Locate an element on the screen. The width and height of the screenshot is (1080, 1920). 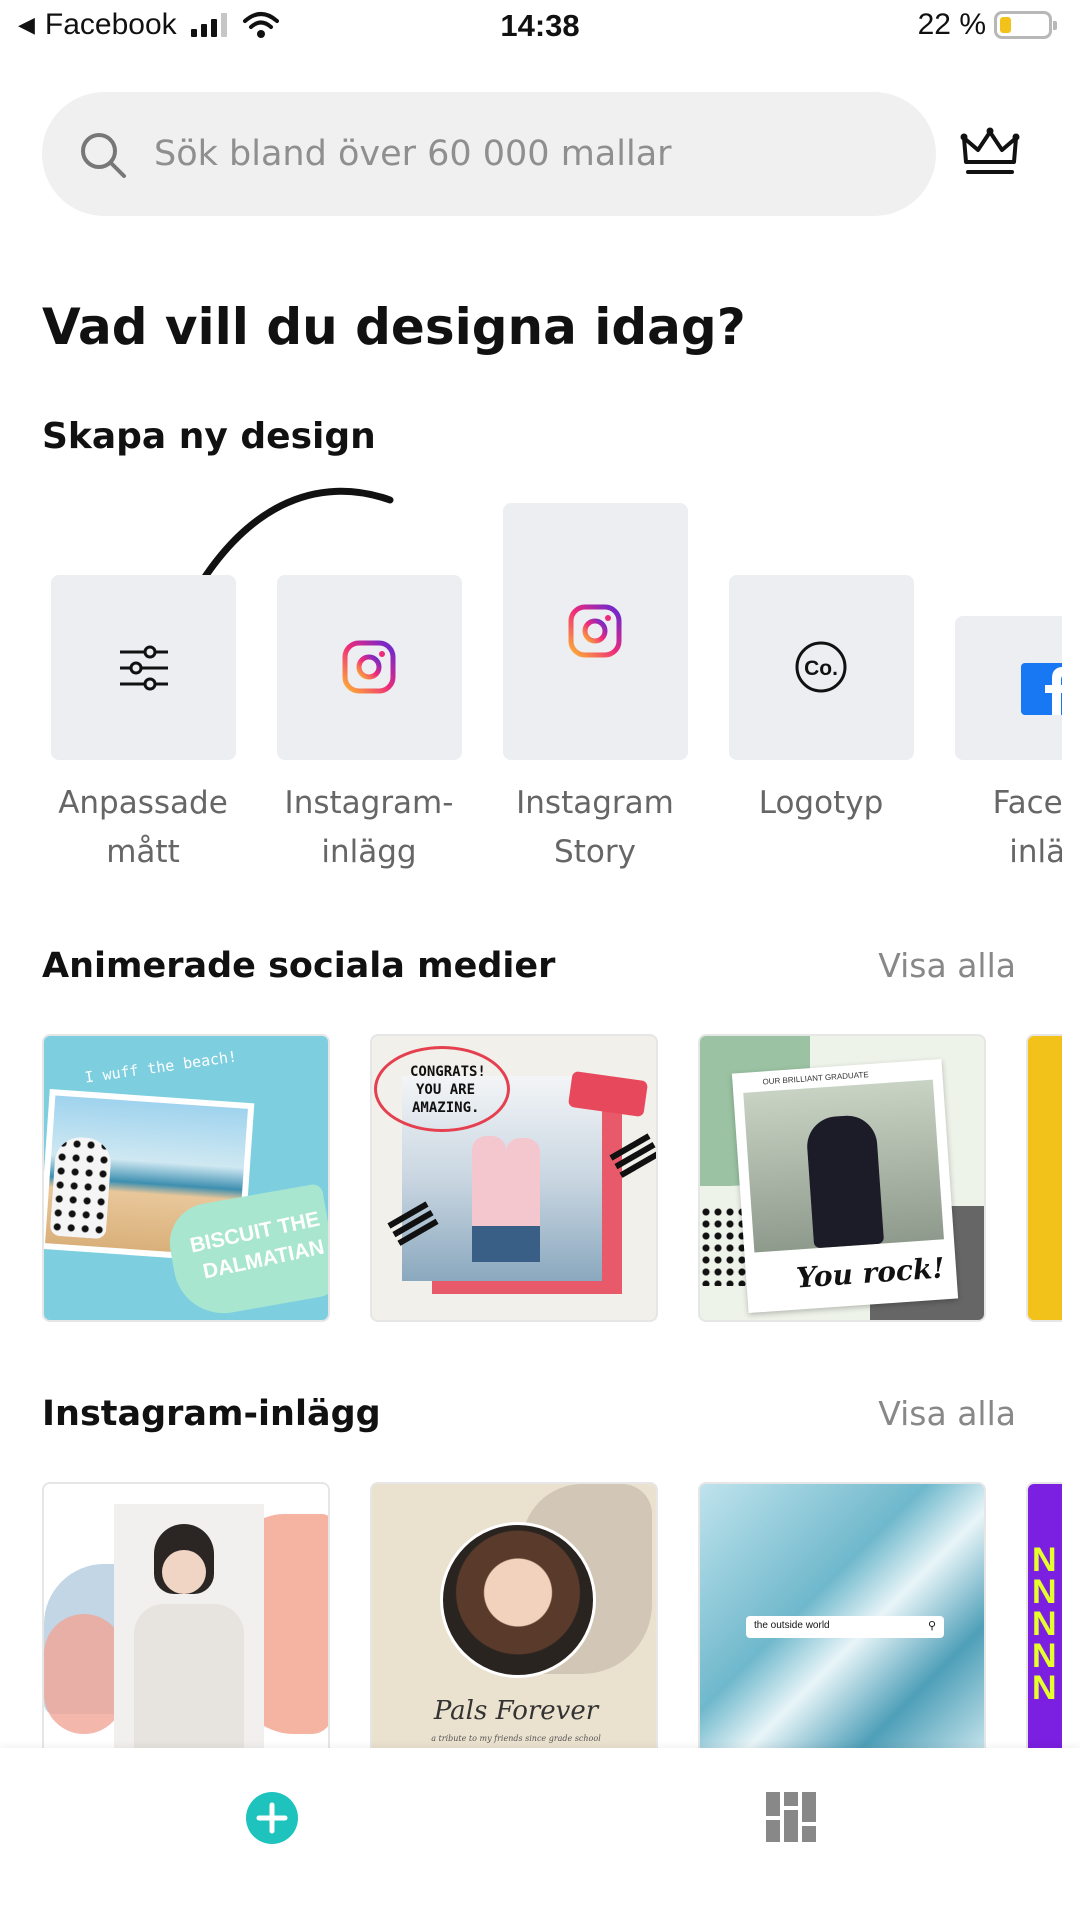
polaroid-frame: OUR BRILLIANT GRADUATE You rock! is located at coordinates (845, 1186).